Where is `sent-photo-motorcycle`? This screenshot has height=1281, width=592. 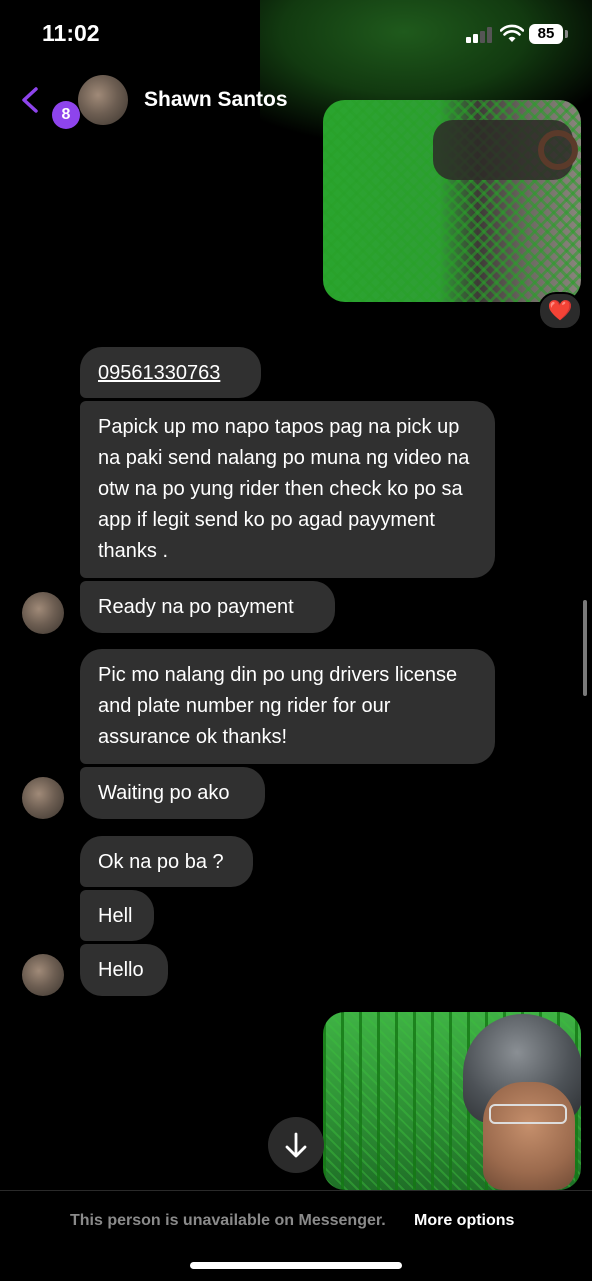
sent-photo-motorcycle is located at coordinates (452, 201).